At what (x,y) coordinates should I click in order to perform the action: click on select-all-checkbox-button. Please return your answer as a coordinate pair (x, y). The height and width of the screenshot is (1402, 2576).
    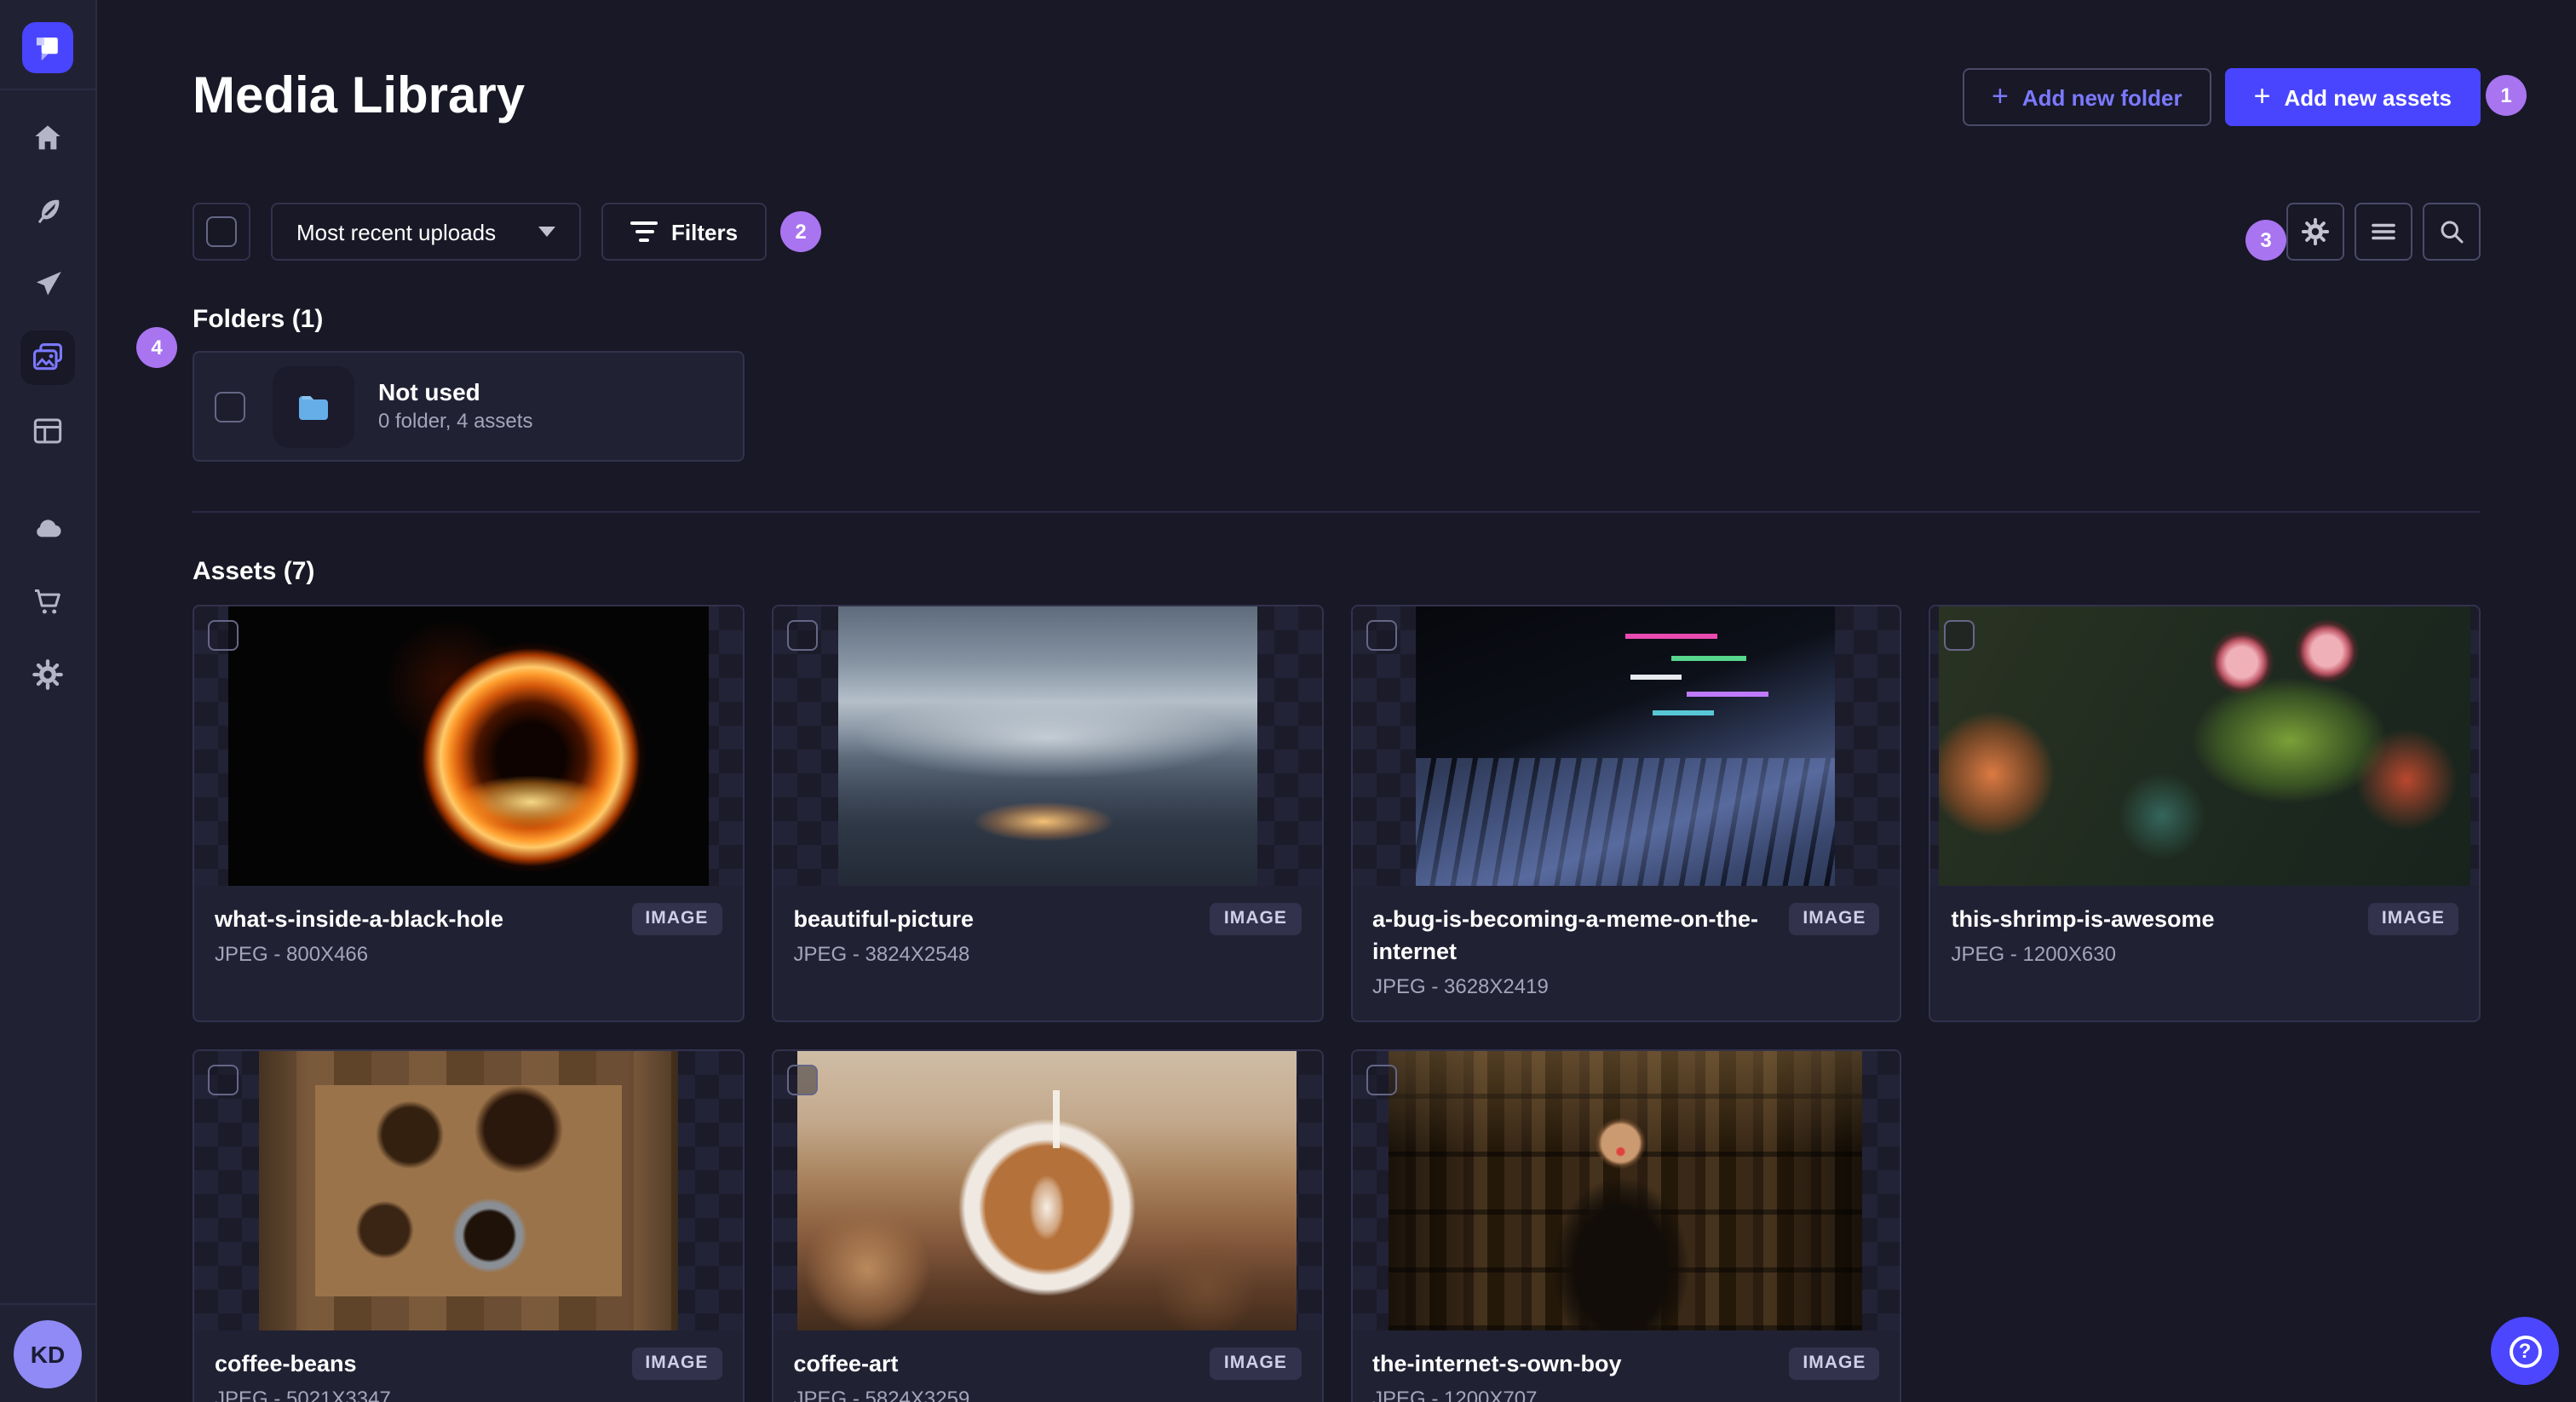
    Looking at the image, I should click on (222, 232).